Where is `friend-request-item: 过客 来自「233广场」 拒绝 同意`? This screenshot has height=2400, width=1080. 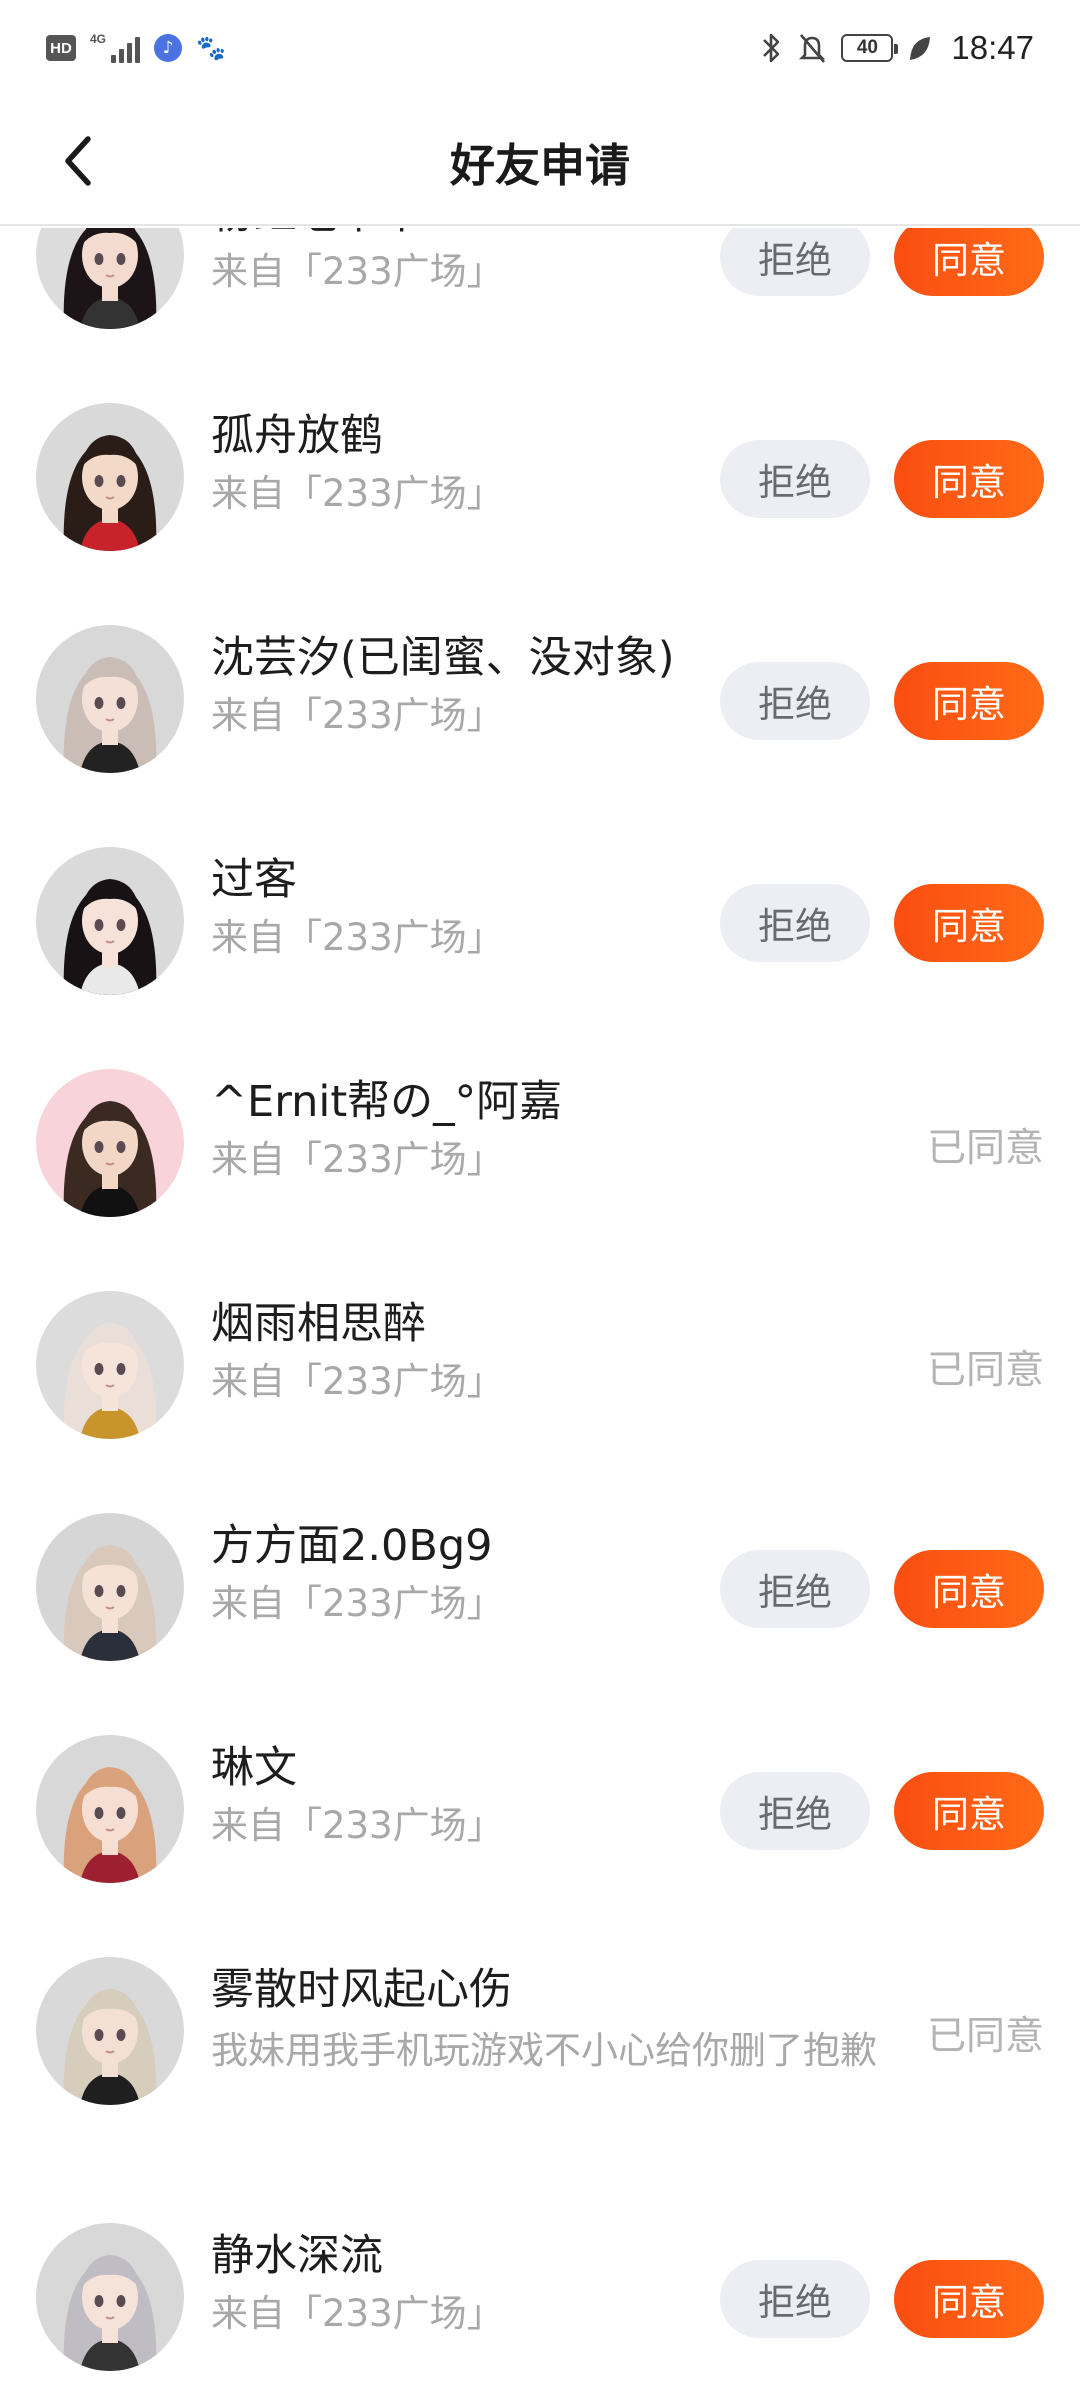 friend-request-item: 过客 来自「233广场」 拒绝 同意 is located at coordinates (540, 921).